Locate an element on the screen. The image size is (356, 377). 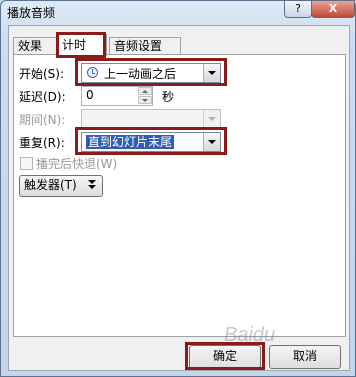
delay-increment-button is located at coordinates (145, 91).